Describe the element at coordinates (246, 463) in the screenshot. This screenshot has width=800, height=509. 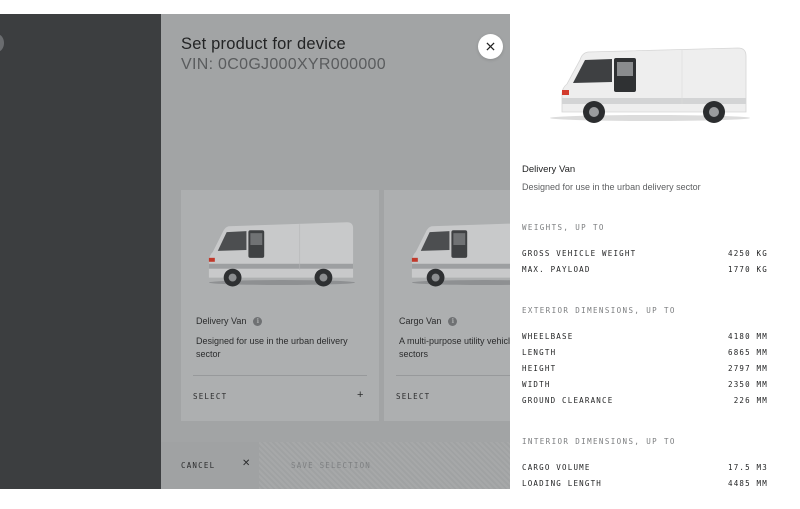
I see `close-icon: ✕` at that location.